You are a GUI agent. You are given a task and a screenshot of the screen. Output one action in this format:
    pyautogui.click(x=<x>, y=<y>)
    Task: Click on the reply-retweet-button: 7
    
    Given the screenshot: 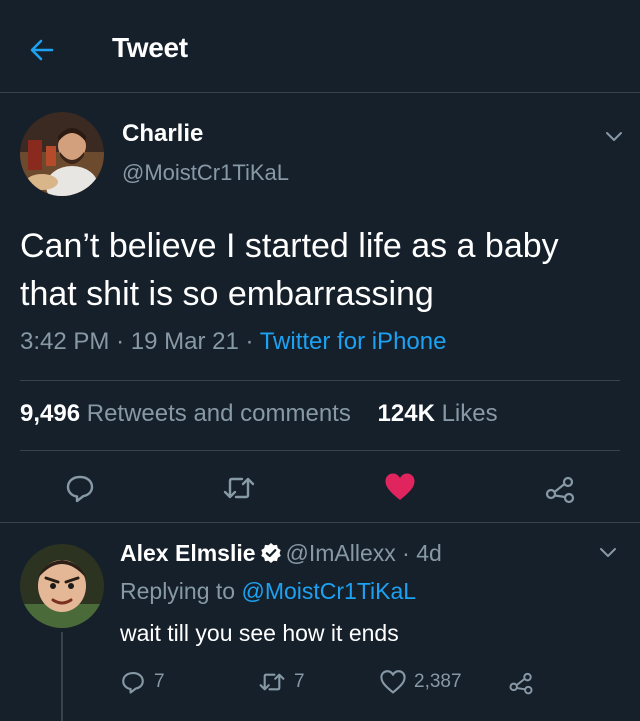 What is the action you would take?
    pyautogui.click(x=281, y=682)
    